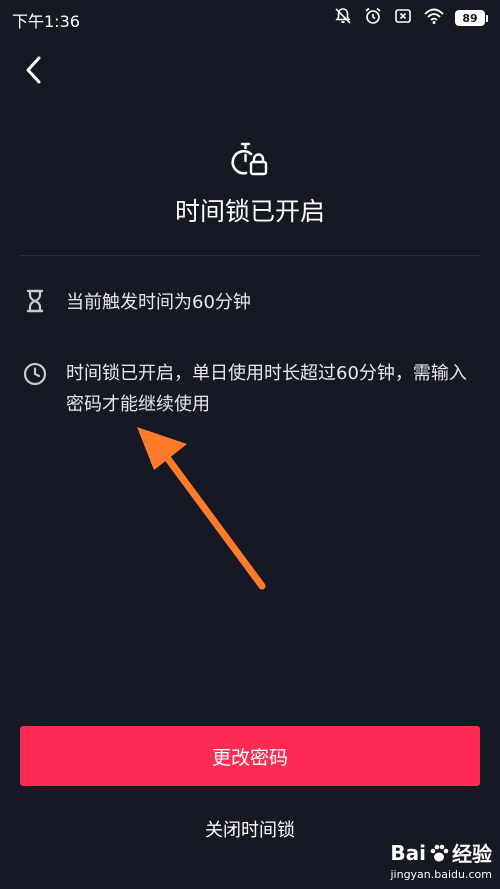 This screenshot has height=889, width=500. Describe the element at coordinates (46, 21) in the screenshot. I see `status-time: 下午1:36` at that location.